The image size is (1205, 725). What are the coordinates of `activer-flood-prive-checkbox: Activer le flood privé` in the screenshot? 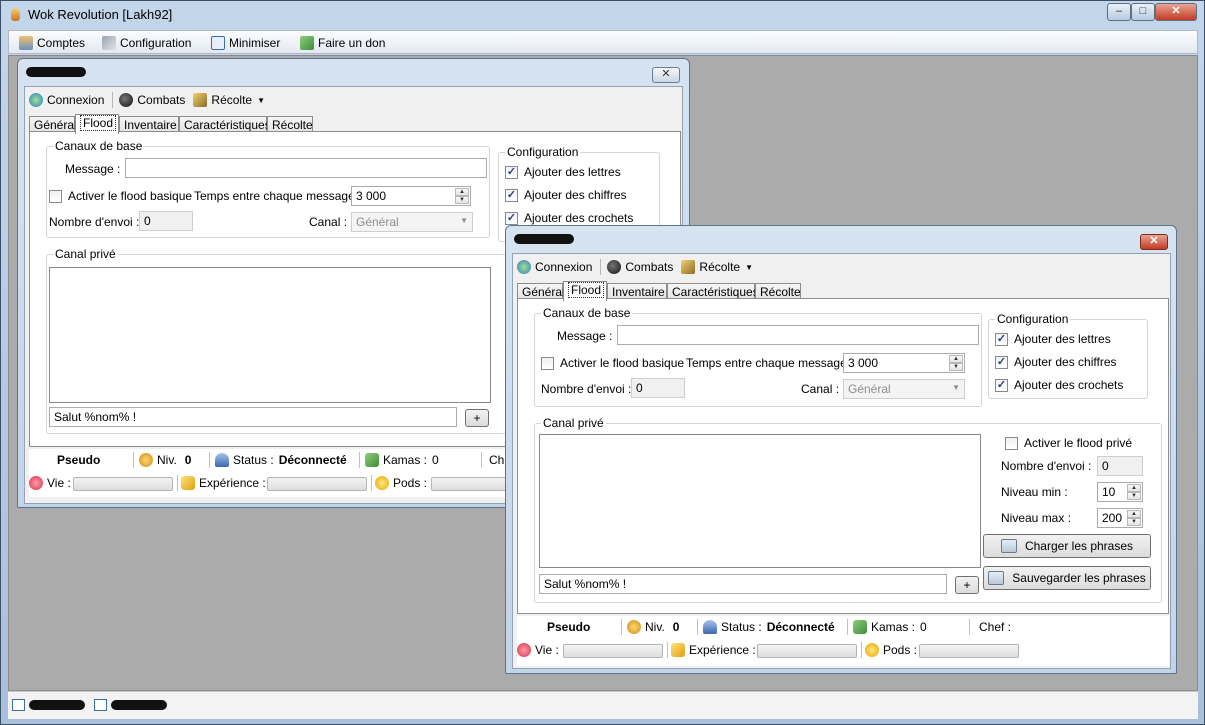 It's located at (1068, 443).